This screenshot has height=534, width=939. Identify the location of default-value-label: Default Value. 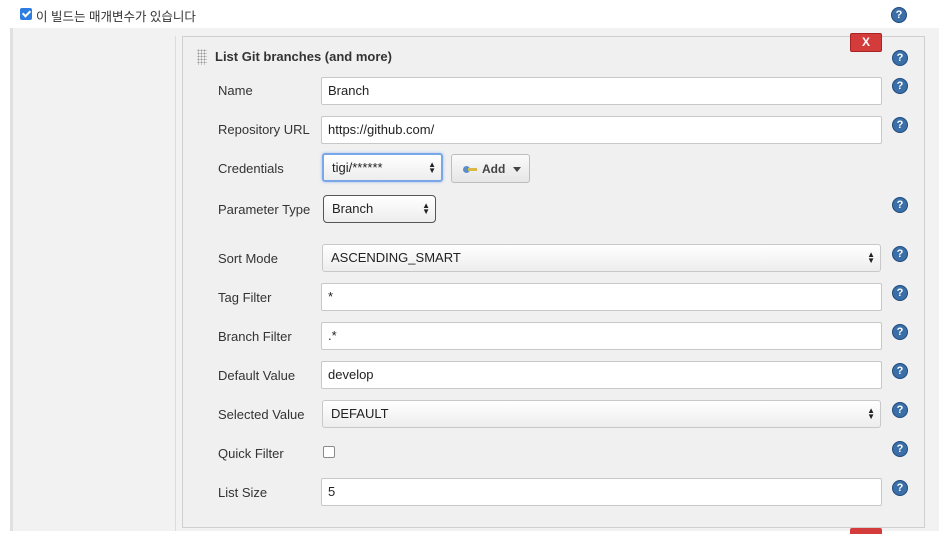
(257, 375).